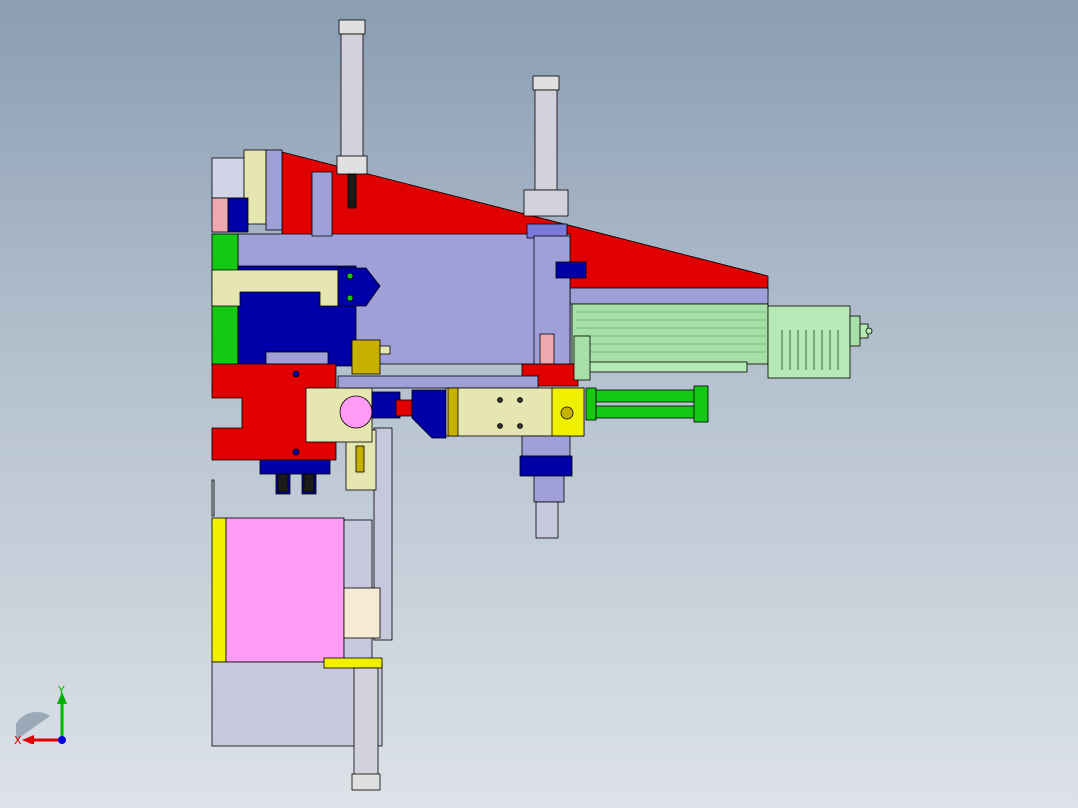 The image size is (1078, 808). What do you see at coordinates (722, 341) in the screenshot?
I see `servo-motor` at bounding box center [722, 341].